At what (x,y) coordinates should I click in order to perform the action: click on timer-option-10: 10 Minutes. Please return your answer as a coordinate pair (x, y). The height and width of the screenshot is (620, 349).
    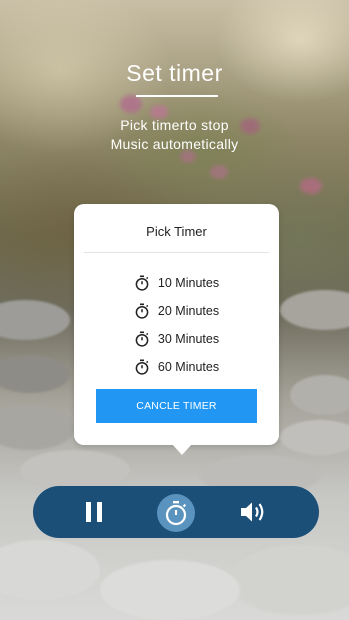
    Looking at the image, I should click on (176, 283).